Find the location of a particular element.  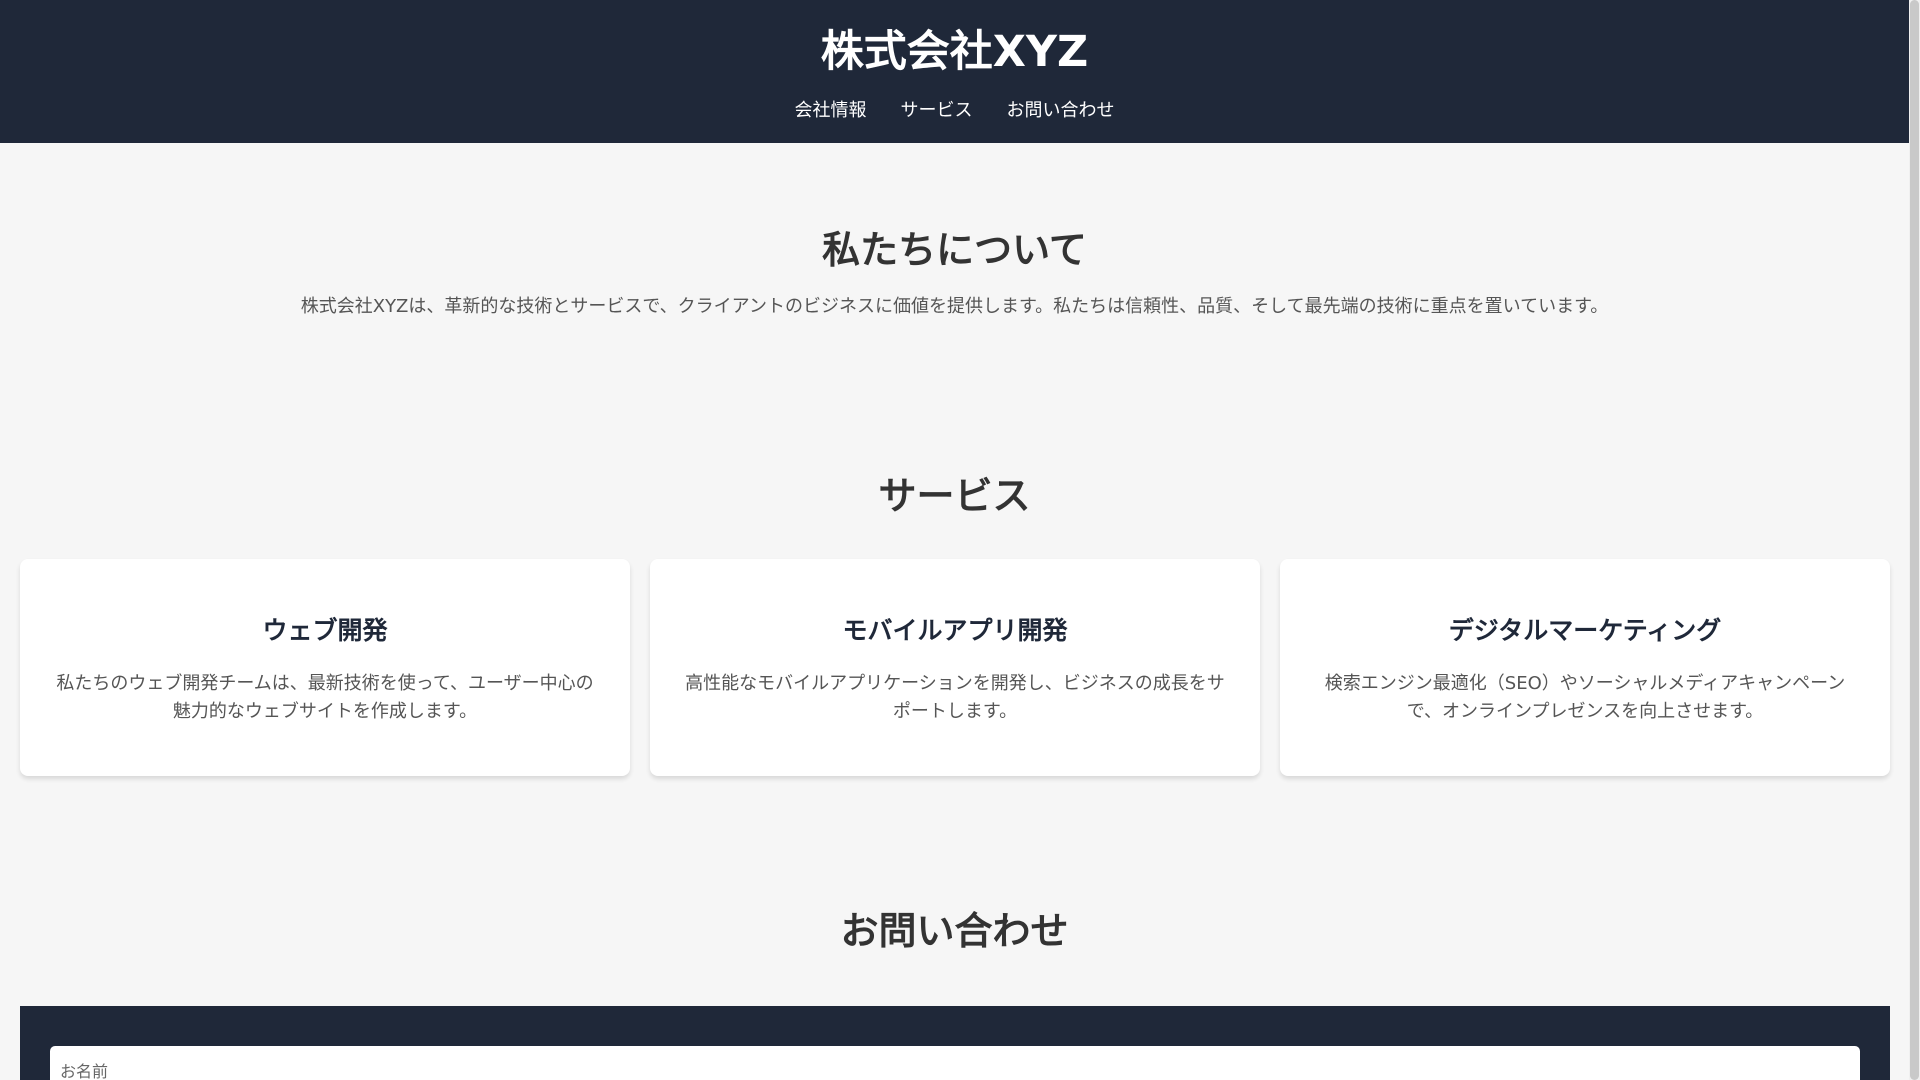

about-heading: 私たちについて is located at coordinates (954, 250).